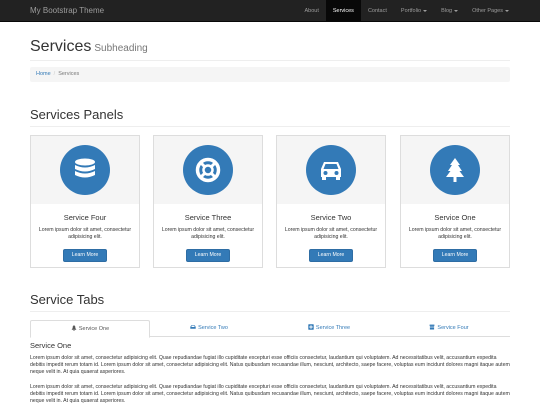 This screenshot has width=540, height=405. I want to click on tab-service-one: Service One, so click(90, 329).